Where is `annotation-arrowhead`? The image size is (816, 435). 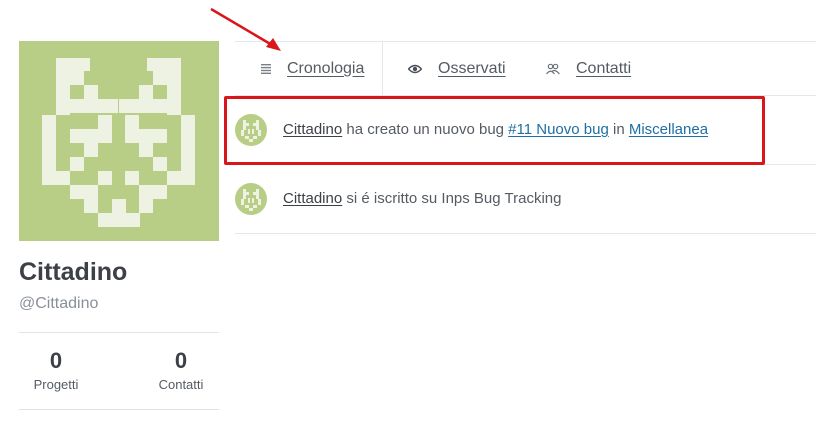 annotation-arrowhead is located at coordinates (273, 44).